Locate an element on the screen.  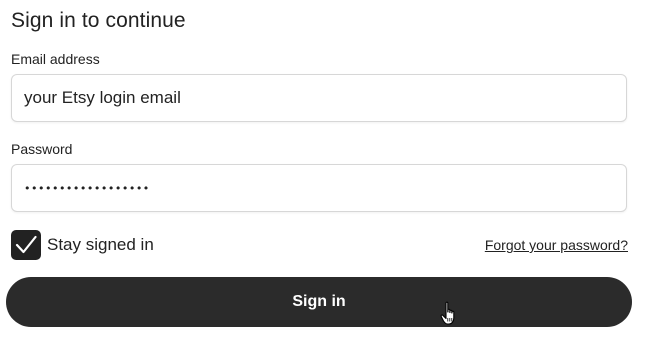
form-title: Sign in to continue is located at coordinates (98, 20).